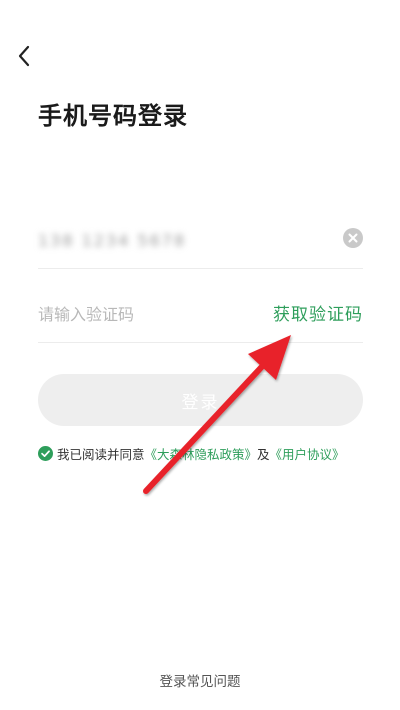 This screenshot has height=710, width=400. What do you see at coordinates (318, 312) in the screenshot?
I see `get-code-button: 获取验证码` at bounding box center [318, 312].